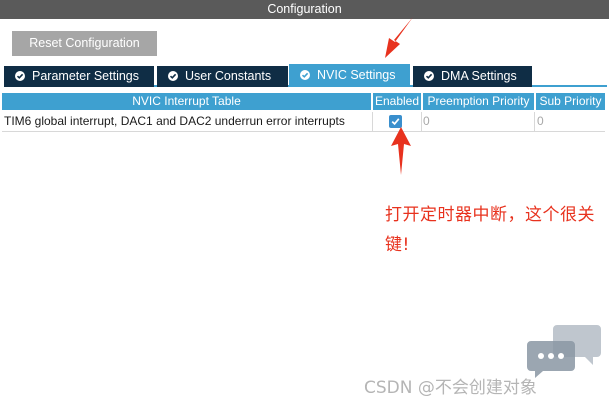 The width and height of the screenshot is (609, 407). I want to click on tab-label: Parameter Settings, so click(85, 76).